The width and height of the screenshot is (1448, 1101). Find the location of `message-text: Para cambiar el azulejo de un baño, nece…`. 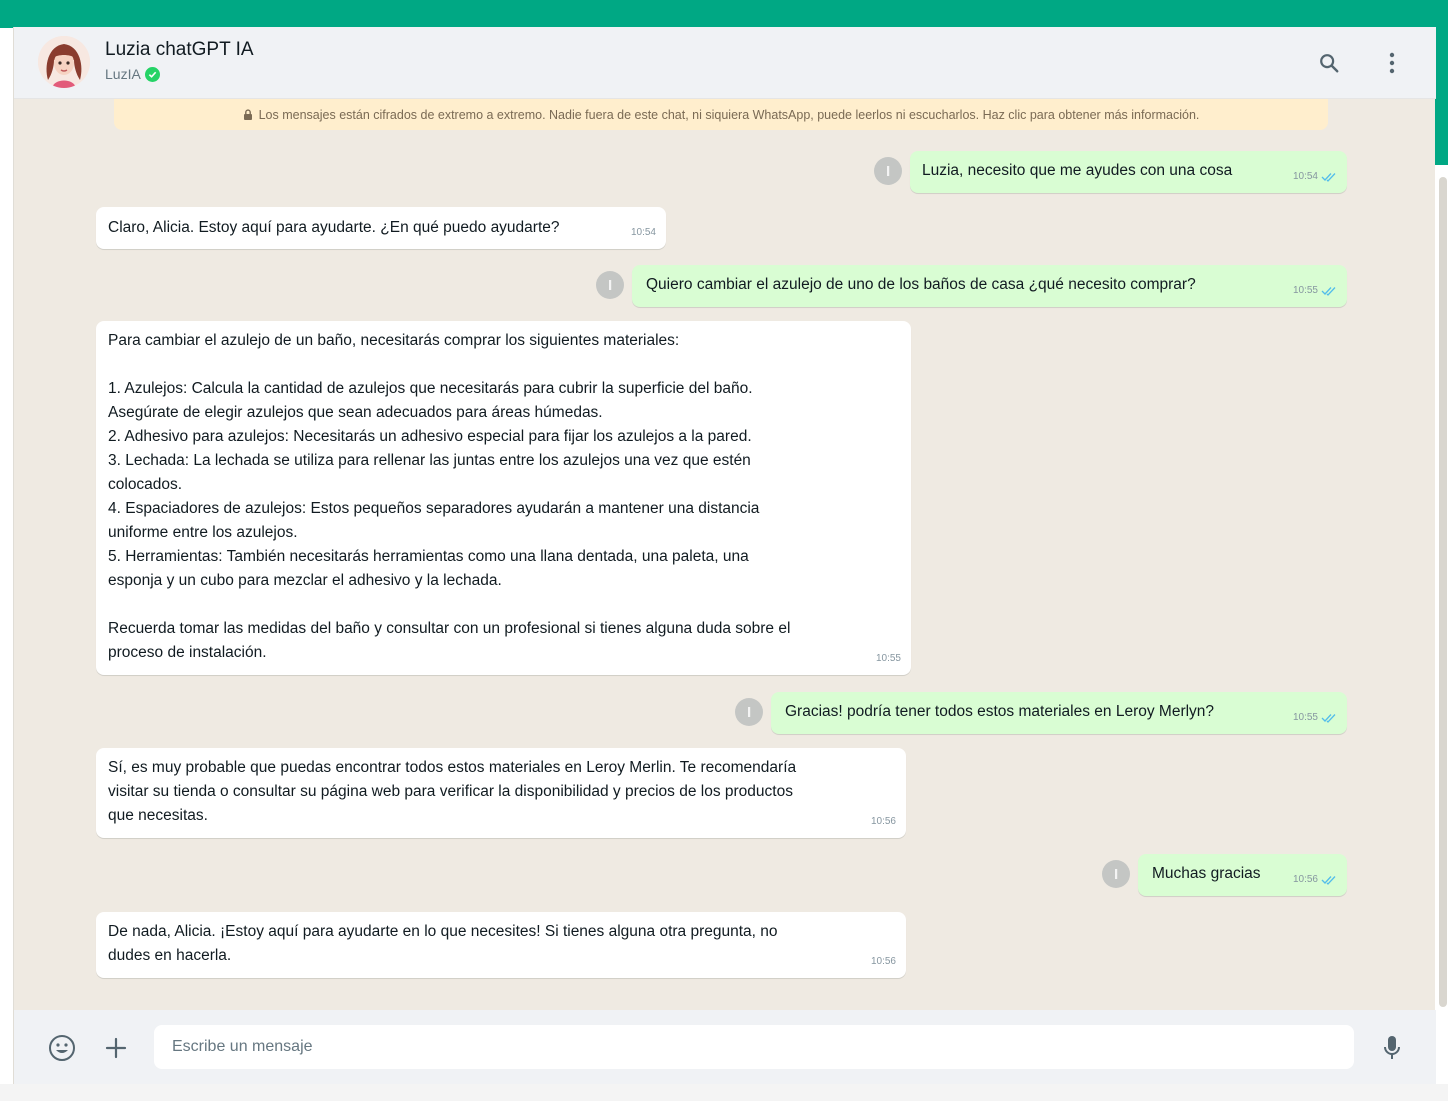

message-text: Para cambiar el azulejo de un baño, nece… is located at coordinates (449, 496).